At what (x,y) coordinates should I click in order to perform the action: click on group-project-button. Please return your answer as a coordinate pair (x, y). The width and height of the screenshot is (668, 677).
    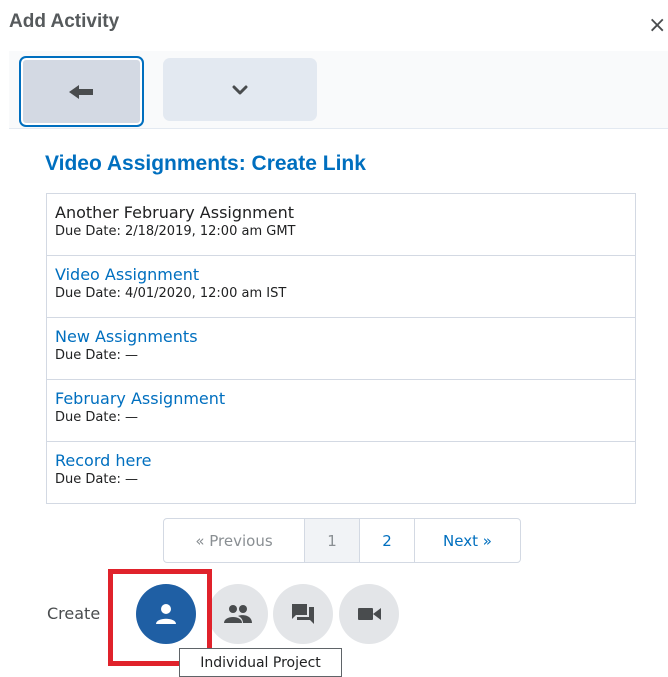
    Looking at the image, I should click on (238, 614).